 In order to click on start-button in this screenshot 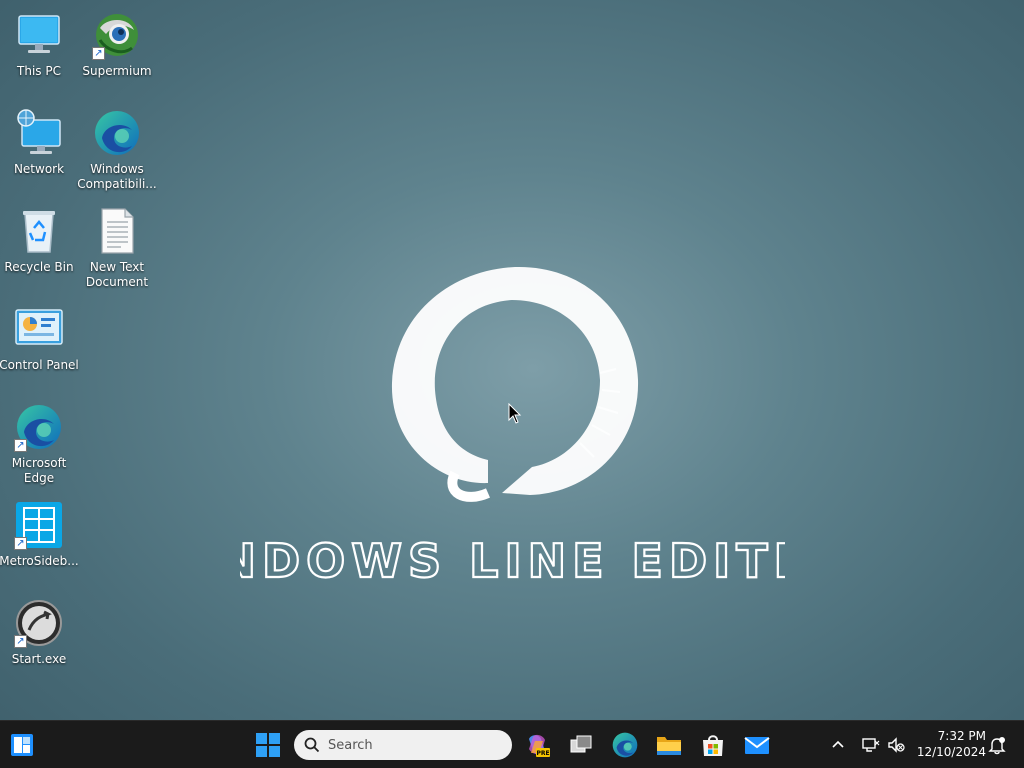, I will do `click(268, 745)`.